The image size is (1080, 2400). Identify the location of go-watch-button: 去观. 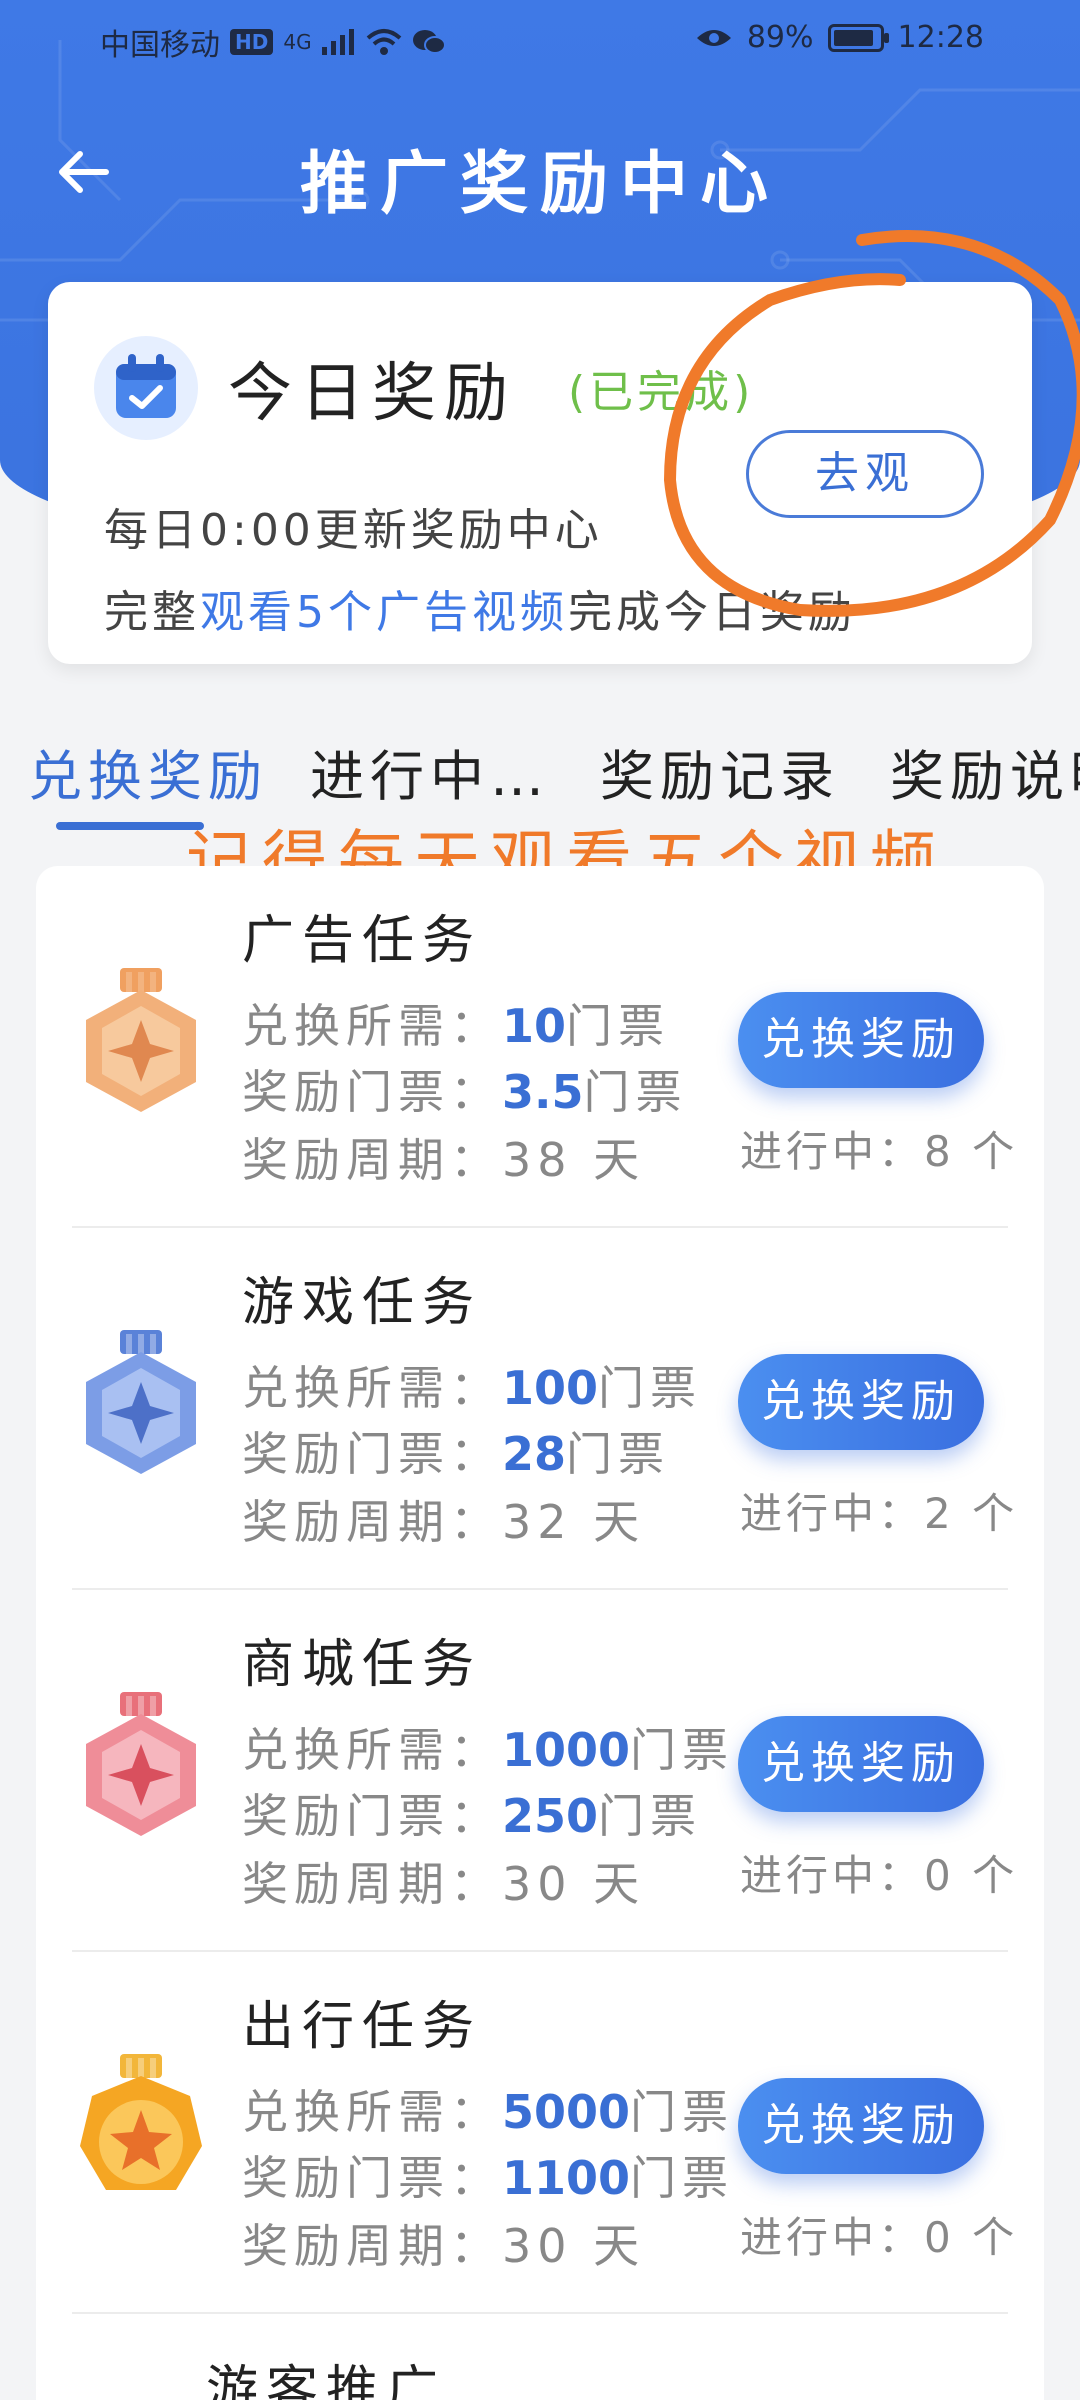
(865, 474).